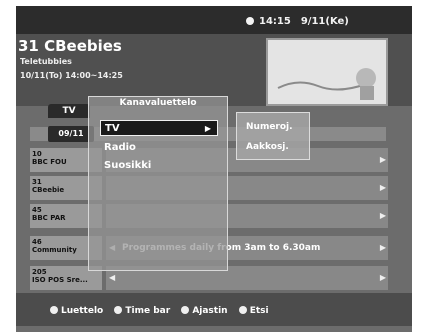 The image size is (424, 336). What do you see at coordinates (269, 127) in the screenshot?
I see `submenu-item-numeroj: Numeroj.` at bounding box center [269, 127].